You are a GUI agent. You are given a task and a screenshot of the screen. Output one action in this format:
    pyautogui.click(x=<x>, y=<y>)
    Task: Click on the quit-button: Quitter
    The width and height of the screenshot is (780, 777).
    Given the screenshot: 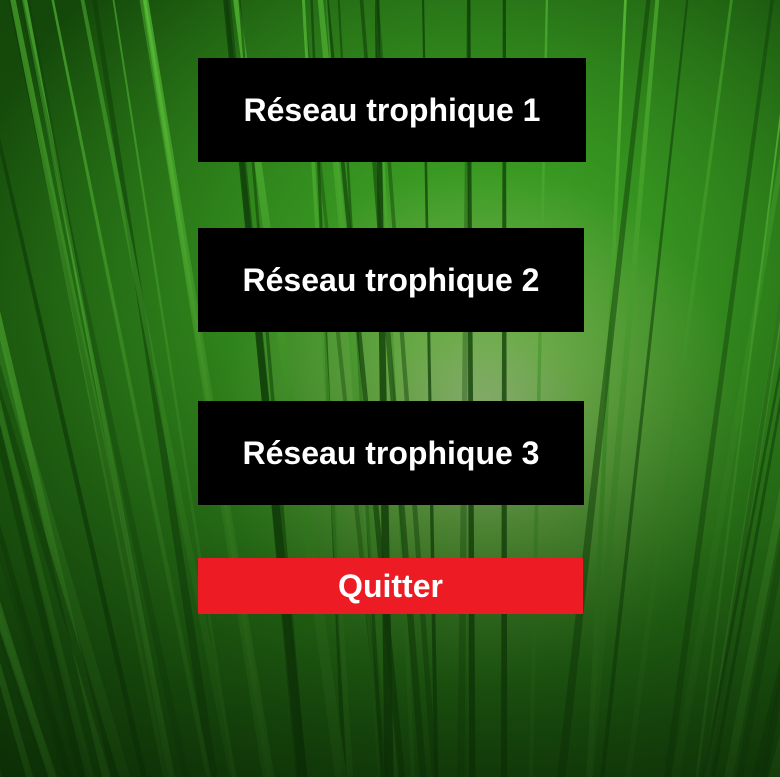 What is the action you would take?
    pyautogui.click(x=390, y=586)
    